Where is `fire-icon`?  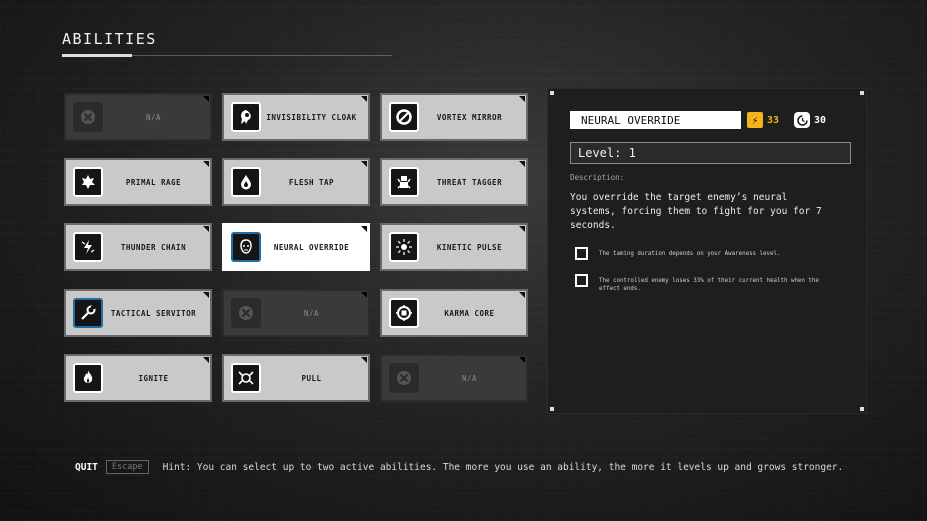
fire-icon is located at coordinates (88, 378).